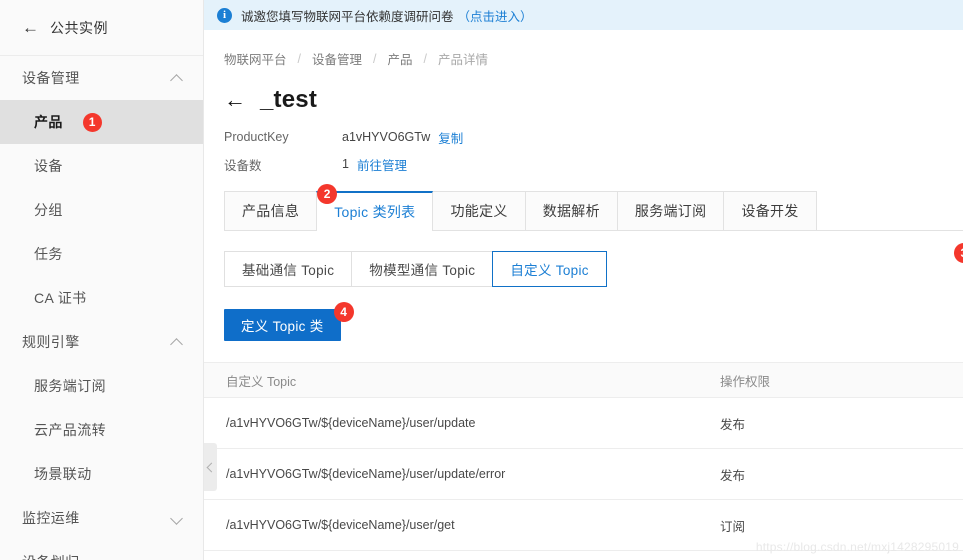  I want to click on breadcrumb-item-products: 产品, so click(400, 58).